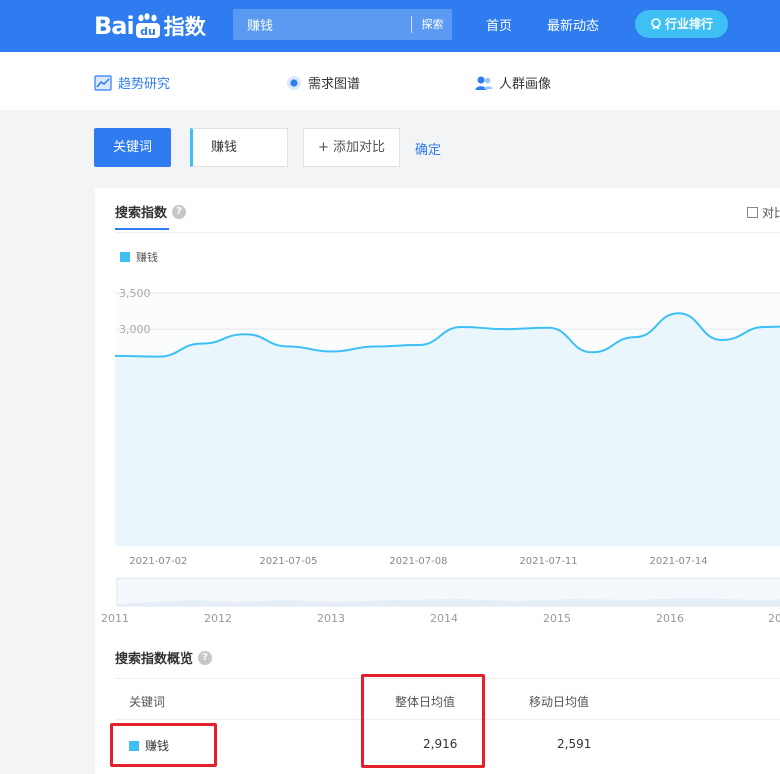  I want to click on keyword-button: 关键词, so click(132, 147).